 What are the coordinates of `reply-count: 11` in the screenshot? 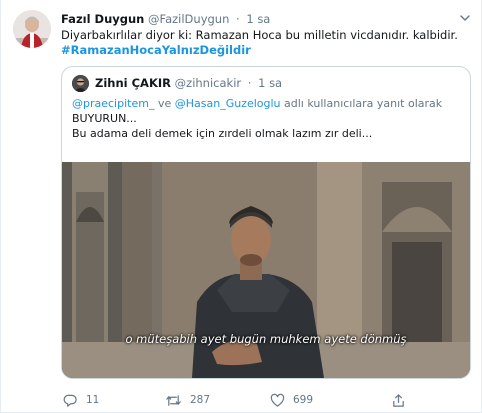 It's located at (93, 400).